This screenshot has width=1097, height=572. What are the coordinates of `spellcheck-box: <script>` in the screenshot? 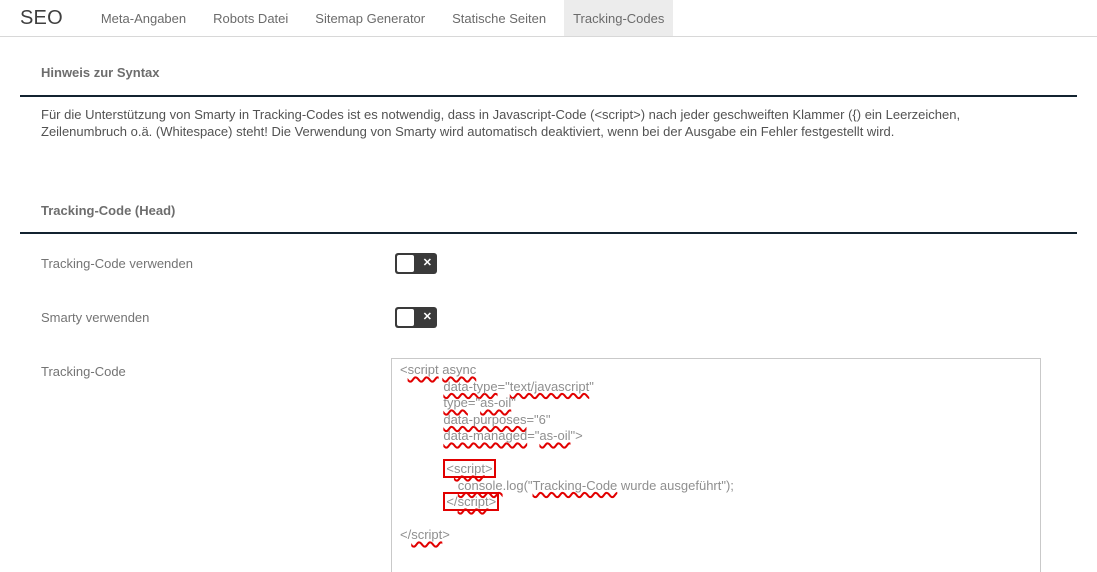 It's located at (469, 468).